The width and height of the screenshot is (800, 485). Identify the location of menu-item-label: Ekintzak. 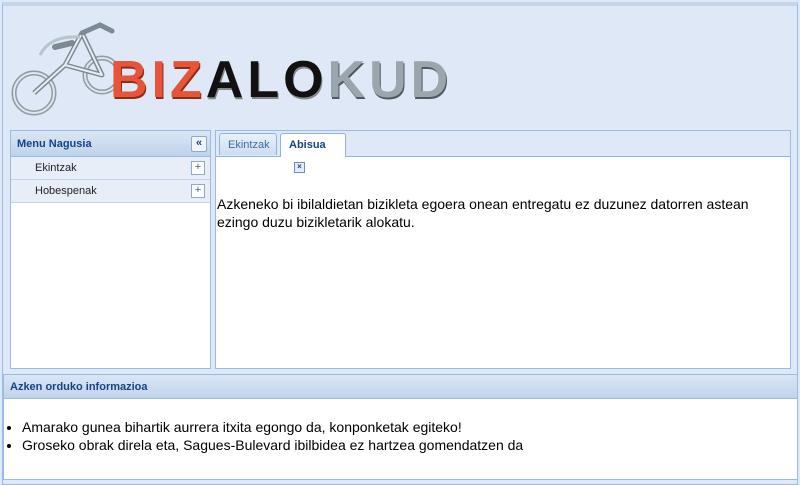
(56, 168).